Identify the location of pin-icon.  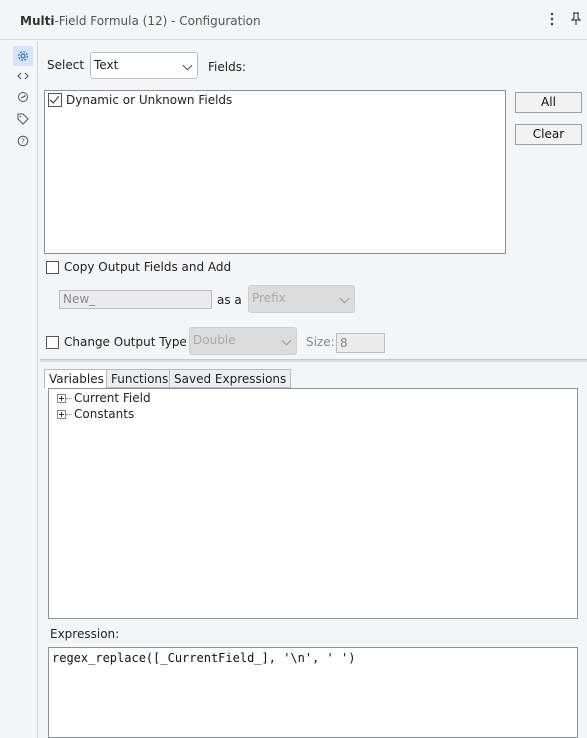
(576, 20).